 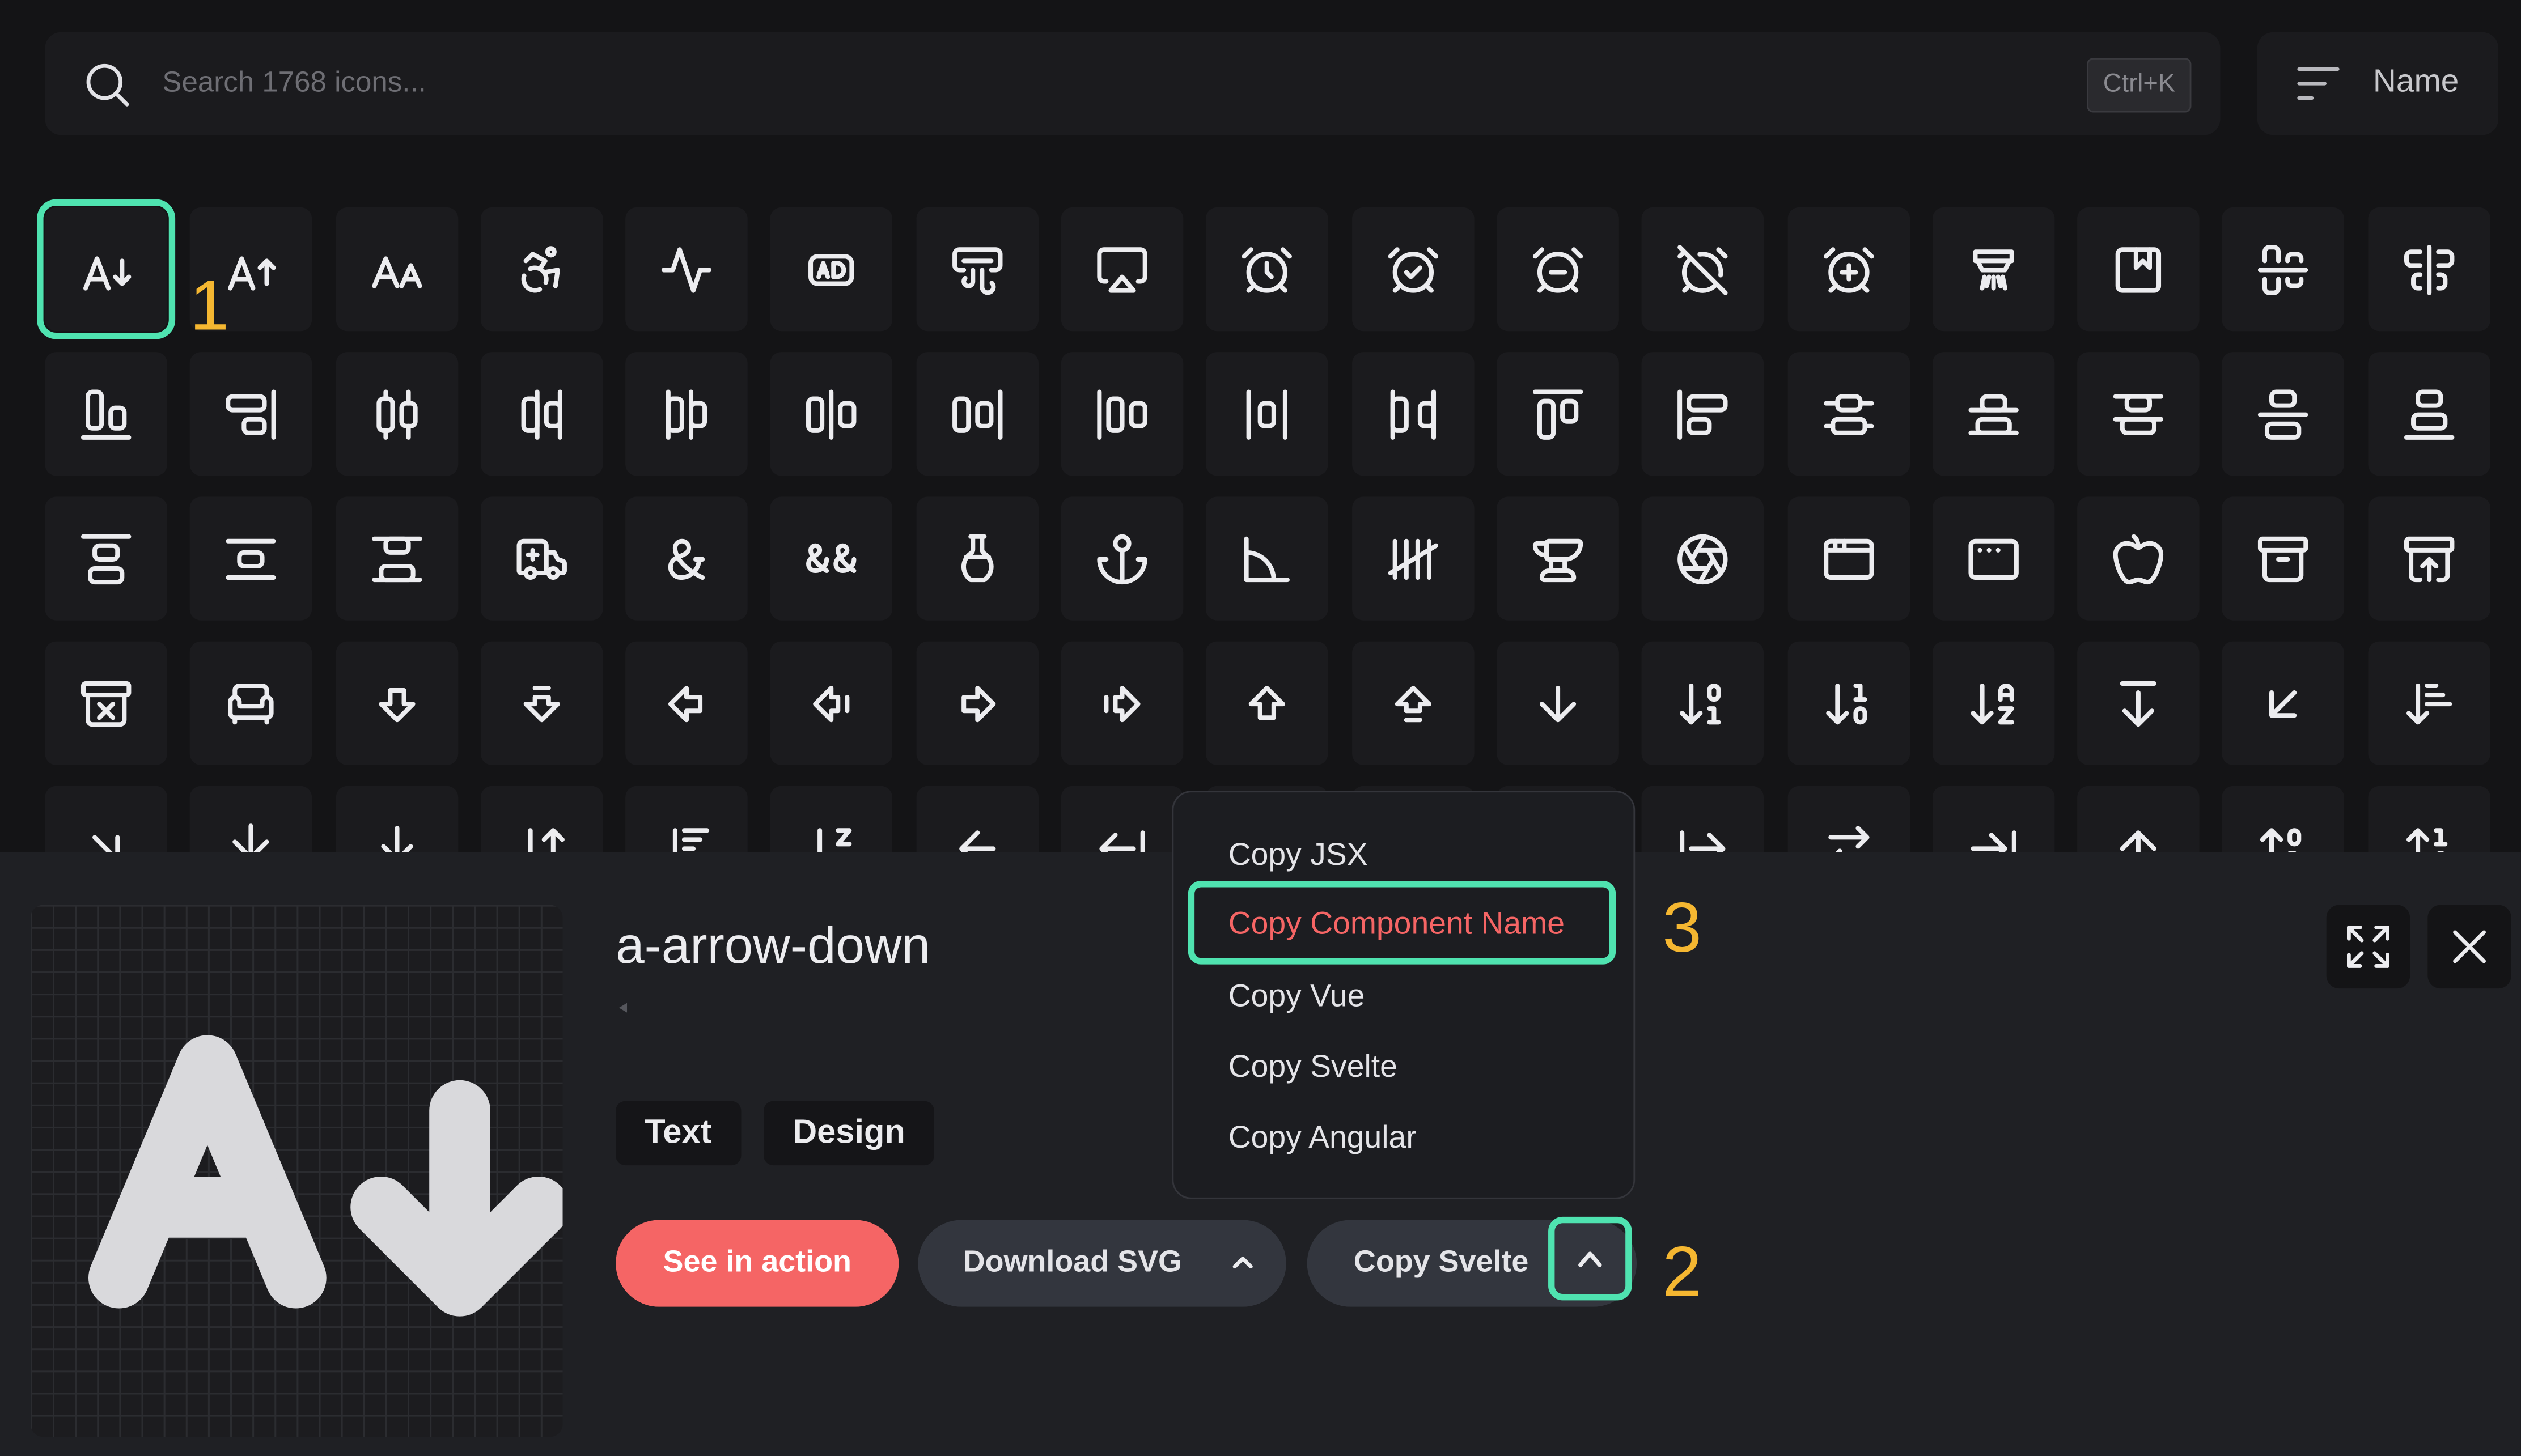 I want to click on annoyed-tally-icon, so click(x=1412, y=558).